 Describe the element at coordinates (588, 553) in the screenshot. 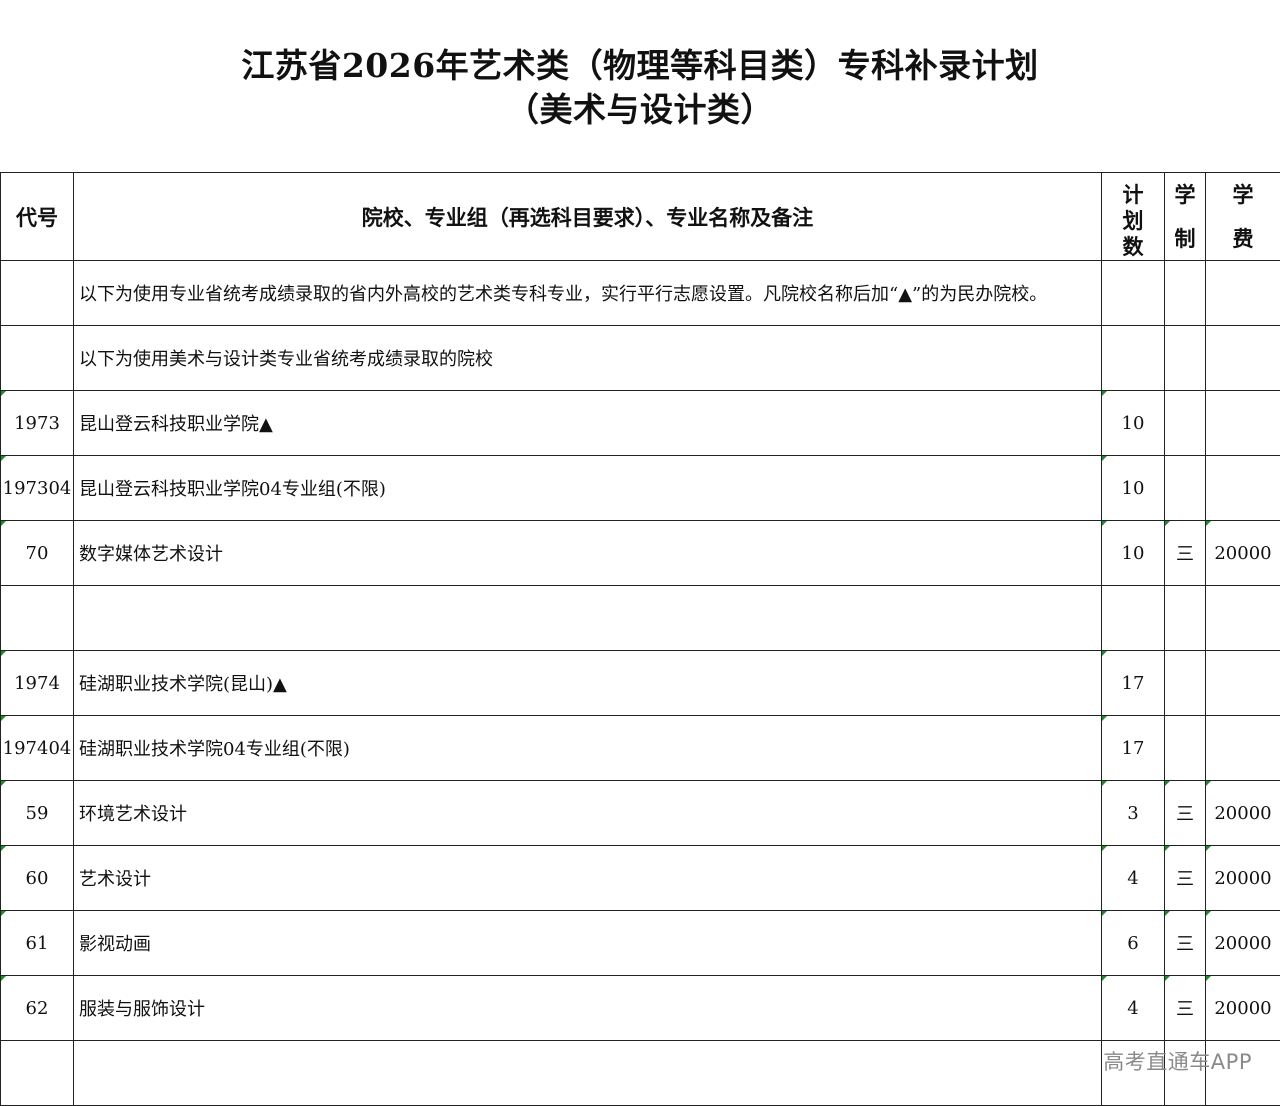

I see `cell-name: 数字媒体艺术设计` at that location.